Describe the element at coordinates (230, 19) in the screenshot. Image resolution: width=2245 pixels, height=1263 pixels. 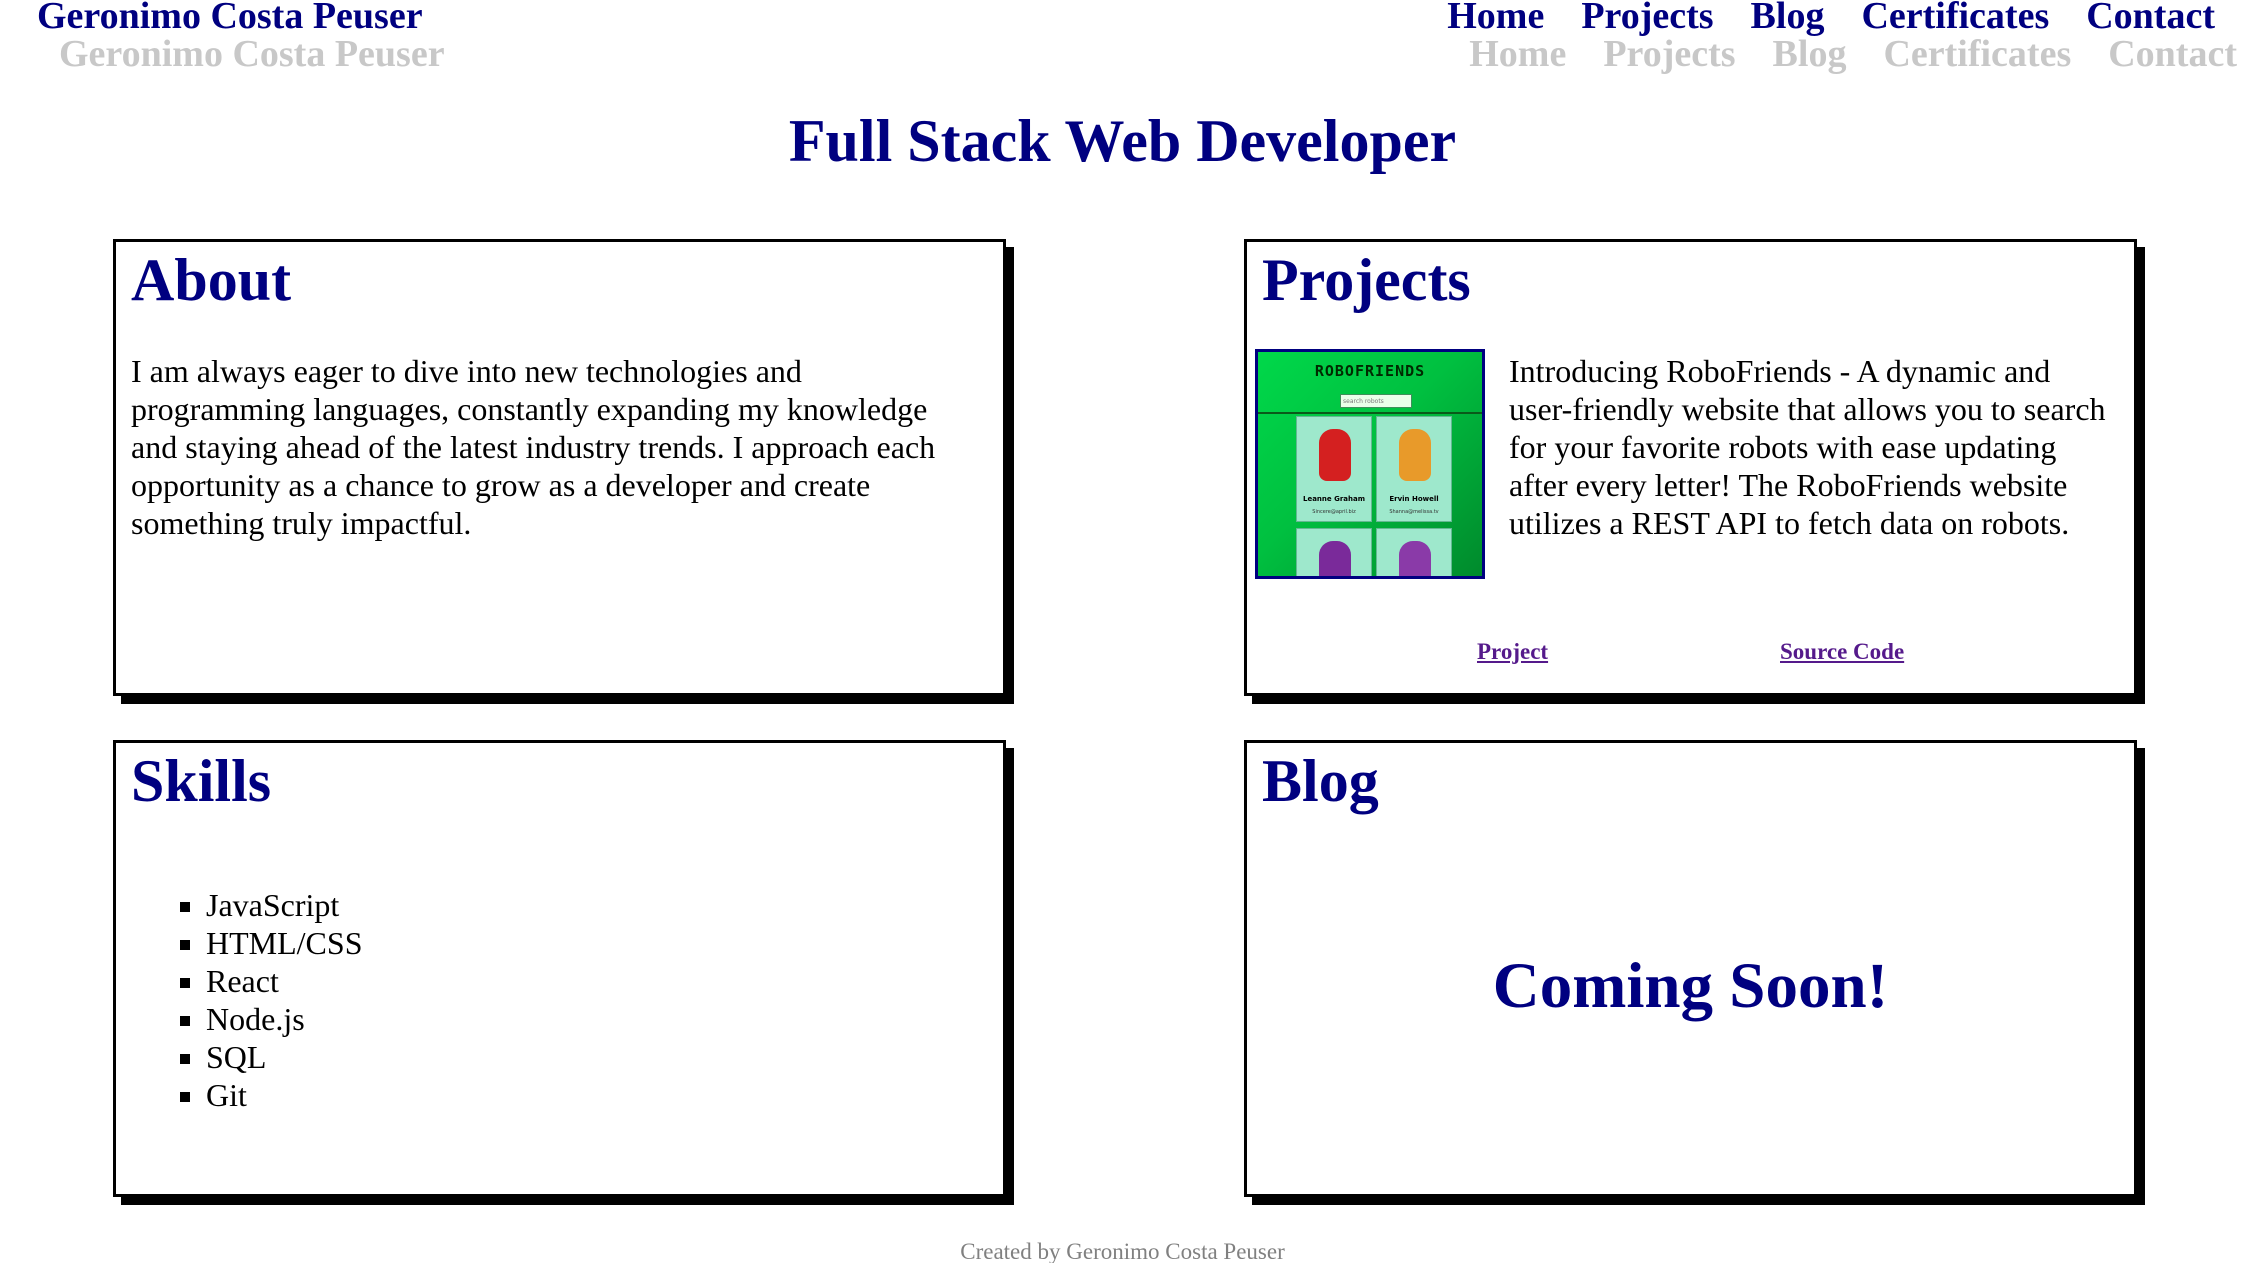
I see `brand-name: Geronimo Costa Peuser` at that location.